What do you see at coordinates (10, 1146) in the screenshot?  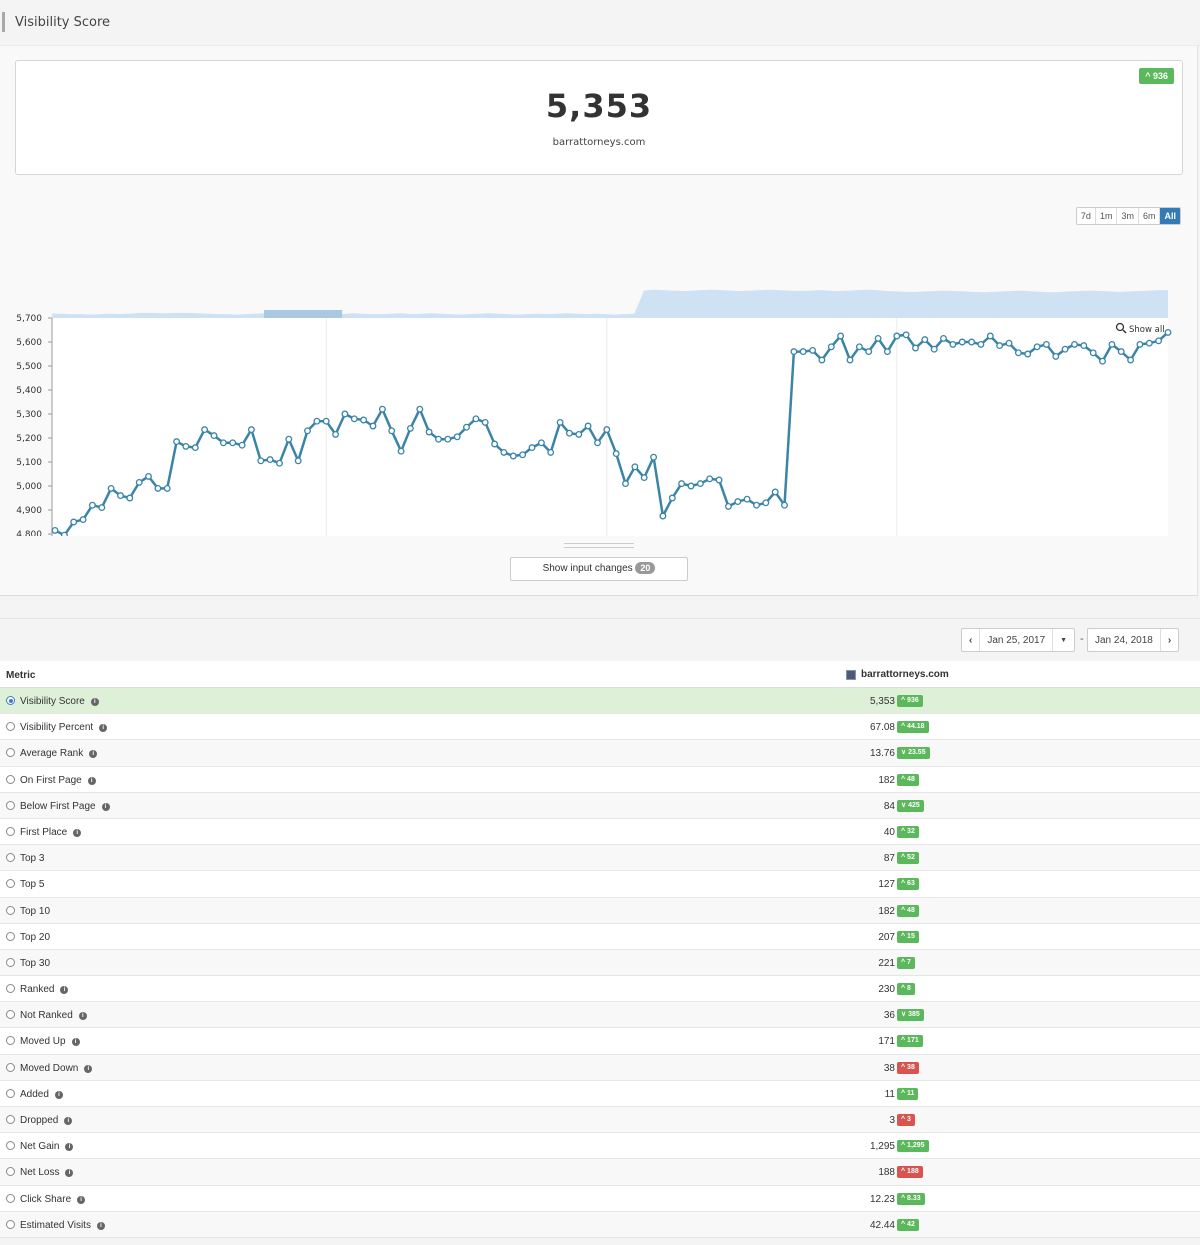 I see `metric-radio-net-gain` at bounding box center [10, 1146].